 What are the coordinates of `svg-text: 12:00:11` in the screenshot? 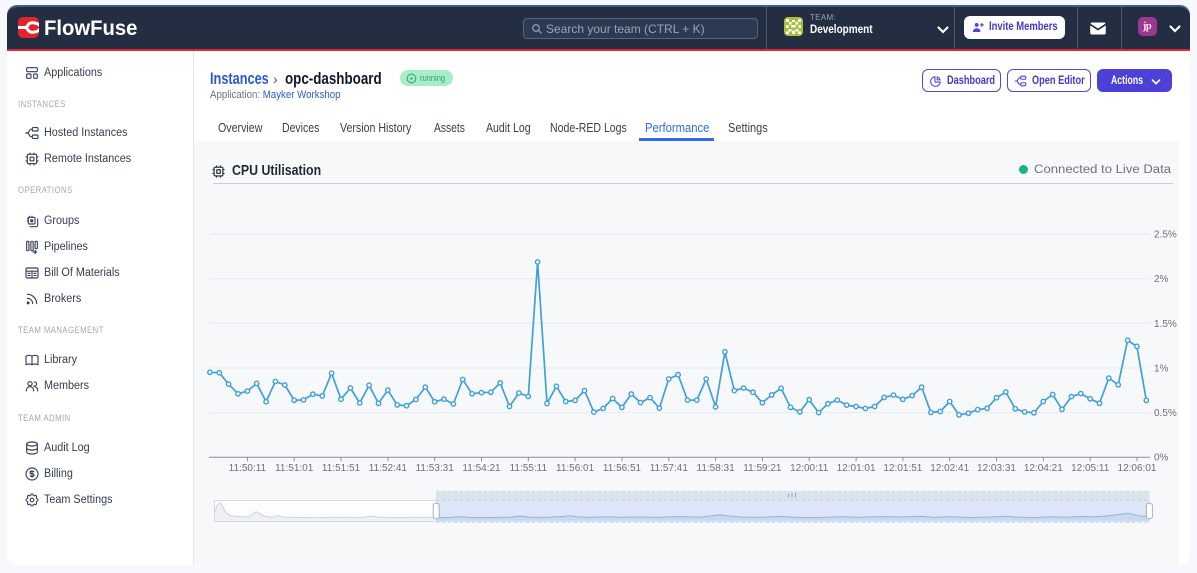 It's located at (809, 468).